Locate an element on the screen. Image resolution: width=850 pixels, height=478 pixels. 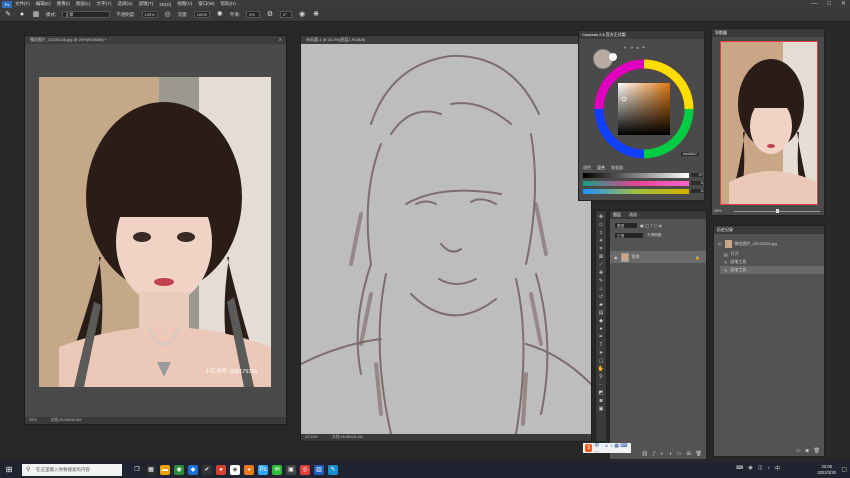
more-tools-icon: ⋯ is located at coordinates (601, 385).